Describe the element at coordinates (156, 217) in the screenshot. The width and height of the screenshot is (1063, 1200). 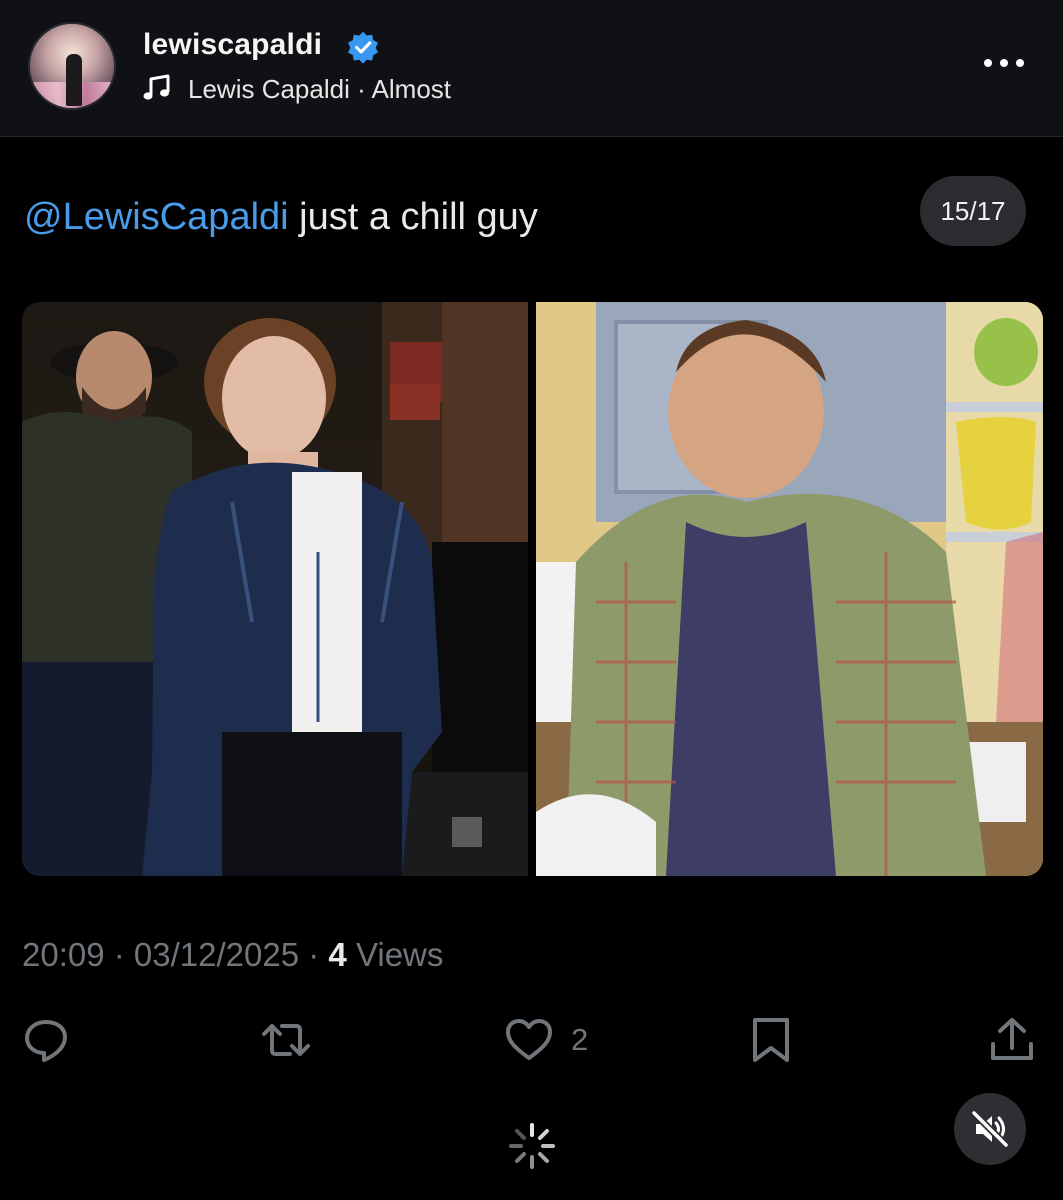
I see `mention-link: @LewisCapaldi` at that location.